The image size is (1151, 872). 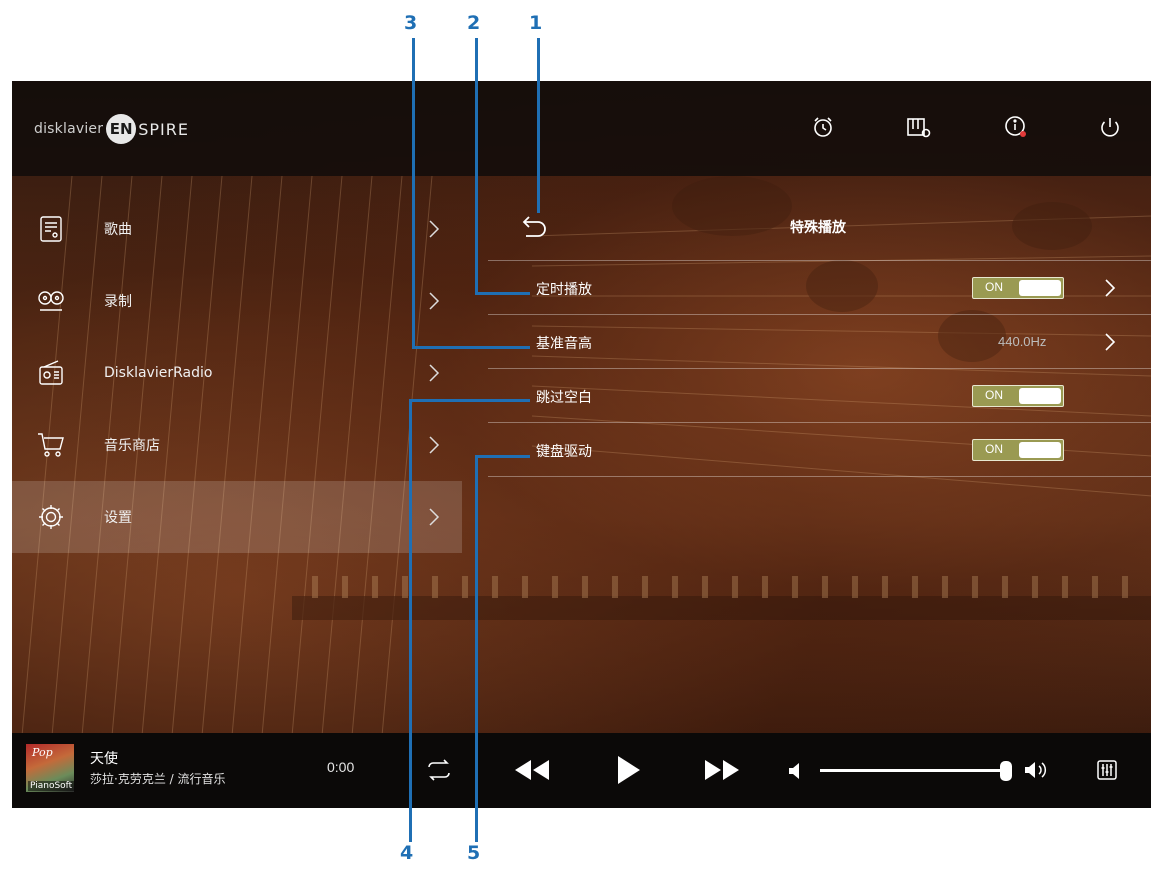 What do you see at coordinates (237, 301) in the screenshot?
I see `menu-item-record: 录制` at bounding box center [237, 301].